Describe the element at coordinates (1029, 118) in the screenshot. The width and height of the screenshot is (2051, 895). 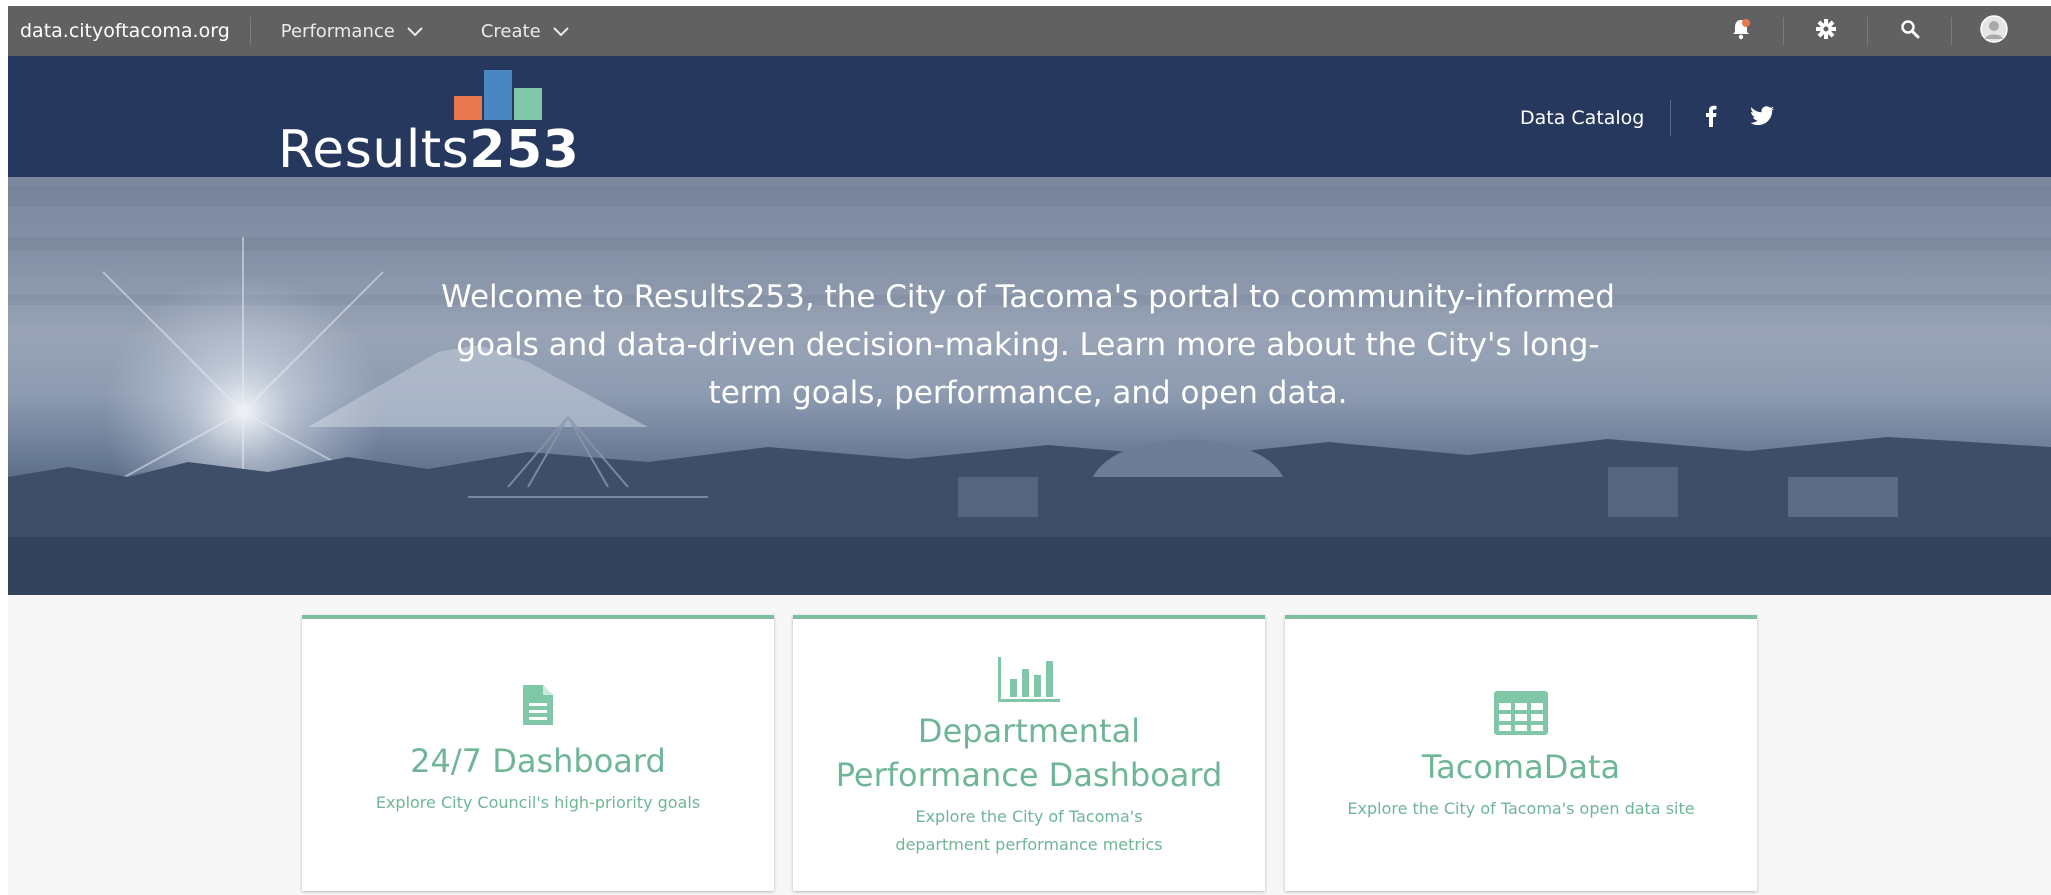
I see `brand-header: Results253 Data Catalog` at that location.